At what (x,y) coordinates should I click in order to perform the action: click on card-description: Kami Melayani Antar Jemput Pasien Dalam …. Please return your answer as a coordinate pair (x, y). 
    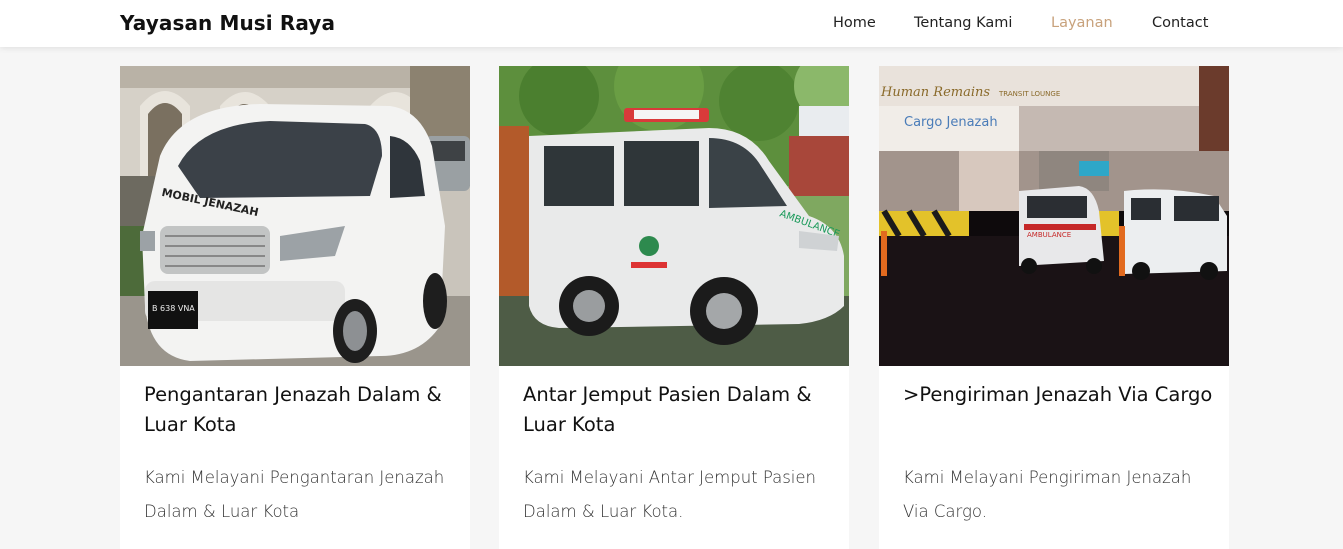
    Looking at the image, I should click on (669, 494).